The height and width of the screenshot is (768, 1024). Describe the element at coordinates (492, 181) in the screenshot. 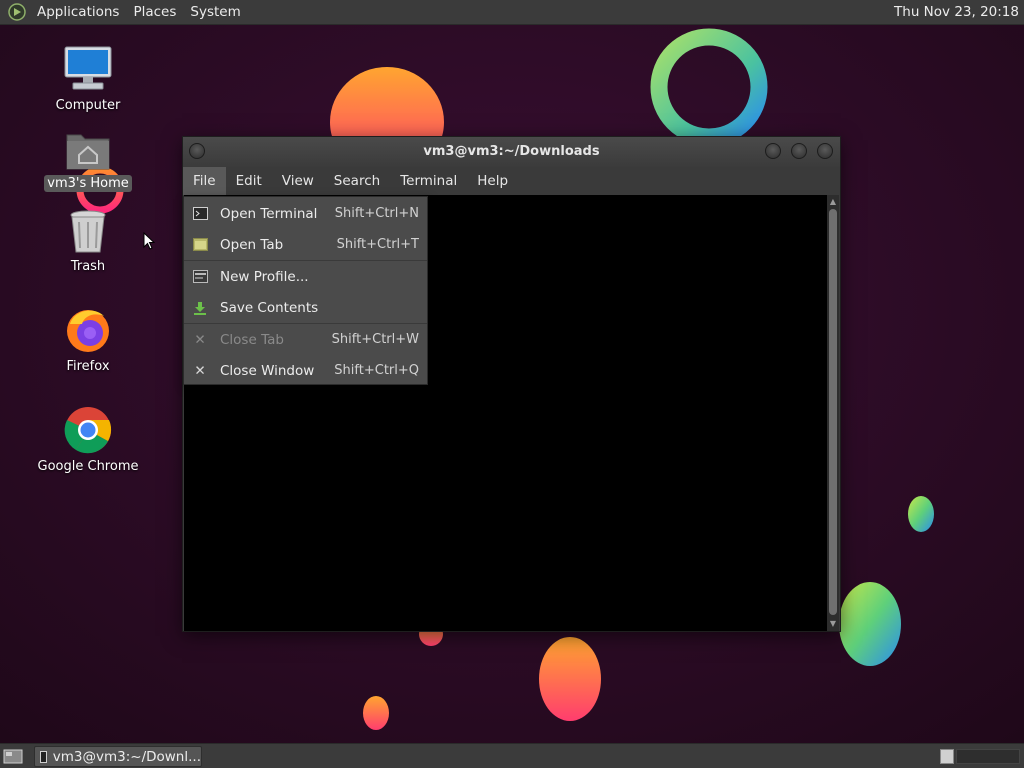

I see `menu-help: Help` at that location.